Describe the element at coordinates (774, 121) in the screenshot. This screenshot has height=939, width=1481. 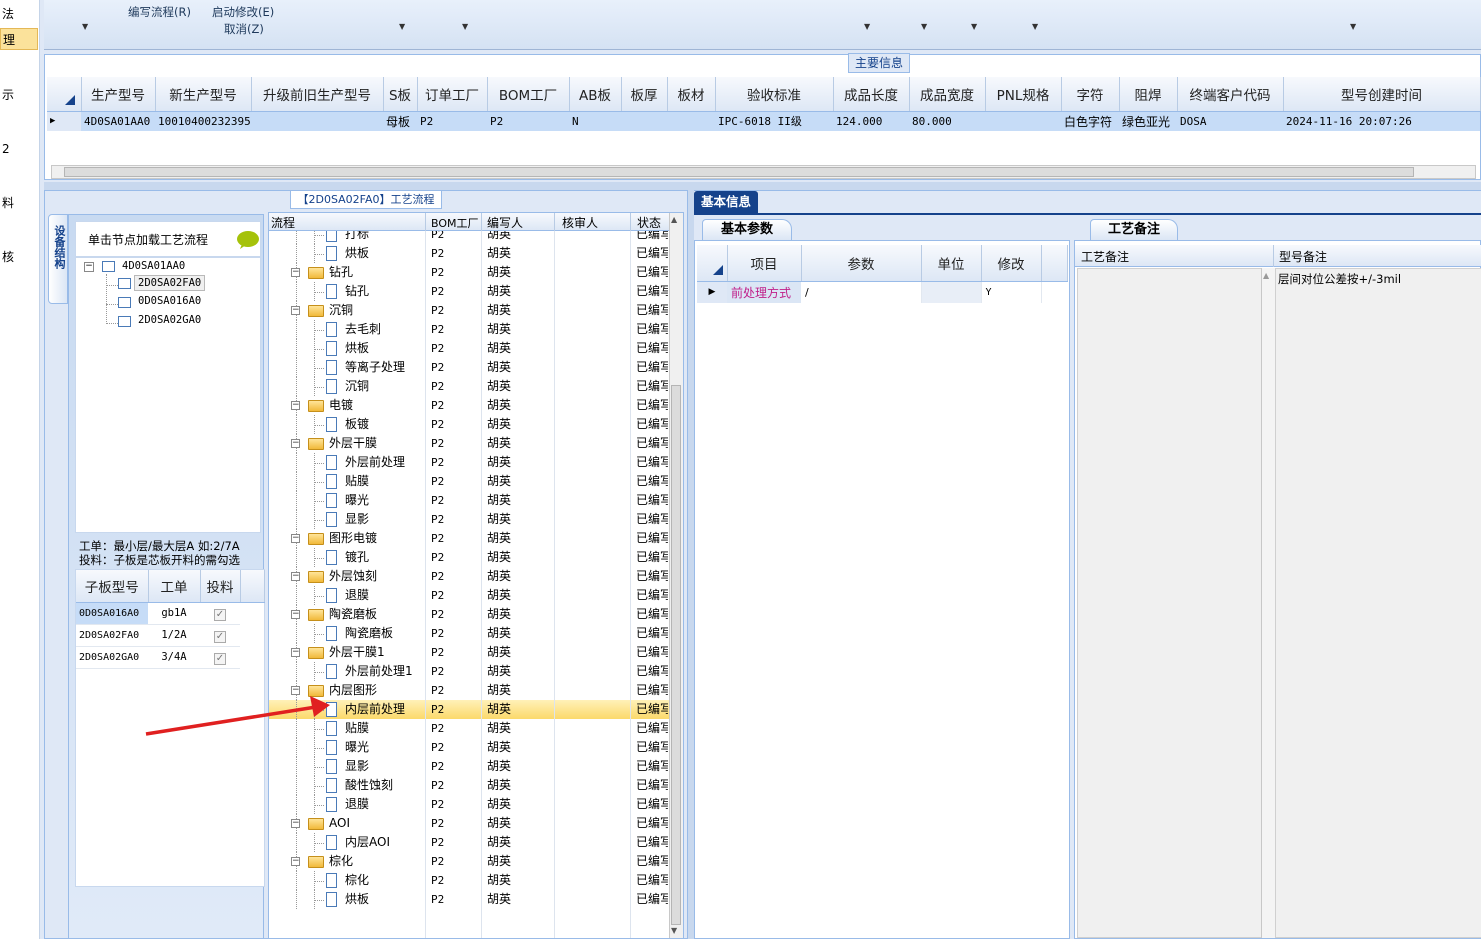
I see `table-cell: IPC-6018 II级` at that location.